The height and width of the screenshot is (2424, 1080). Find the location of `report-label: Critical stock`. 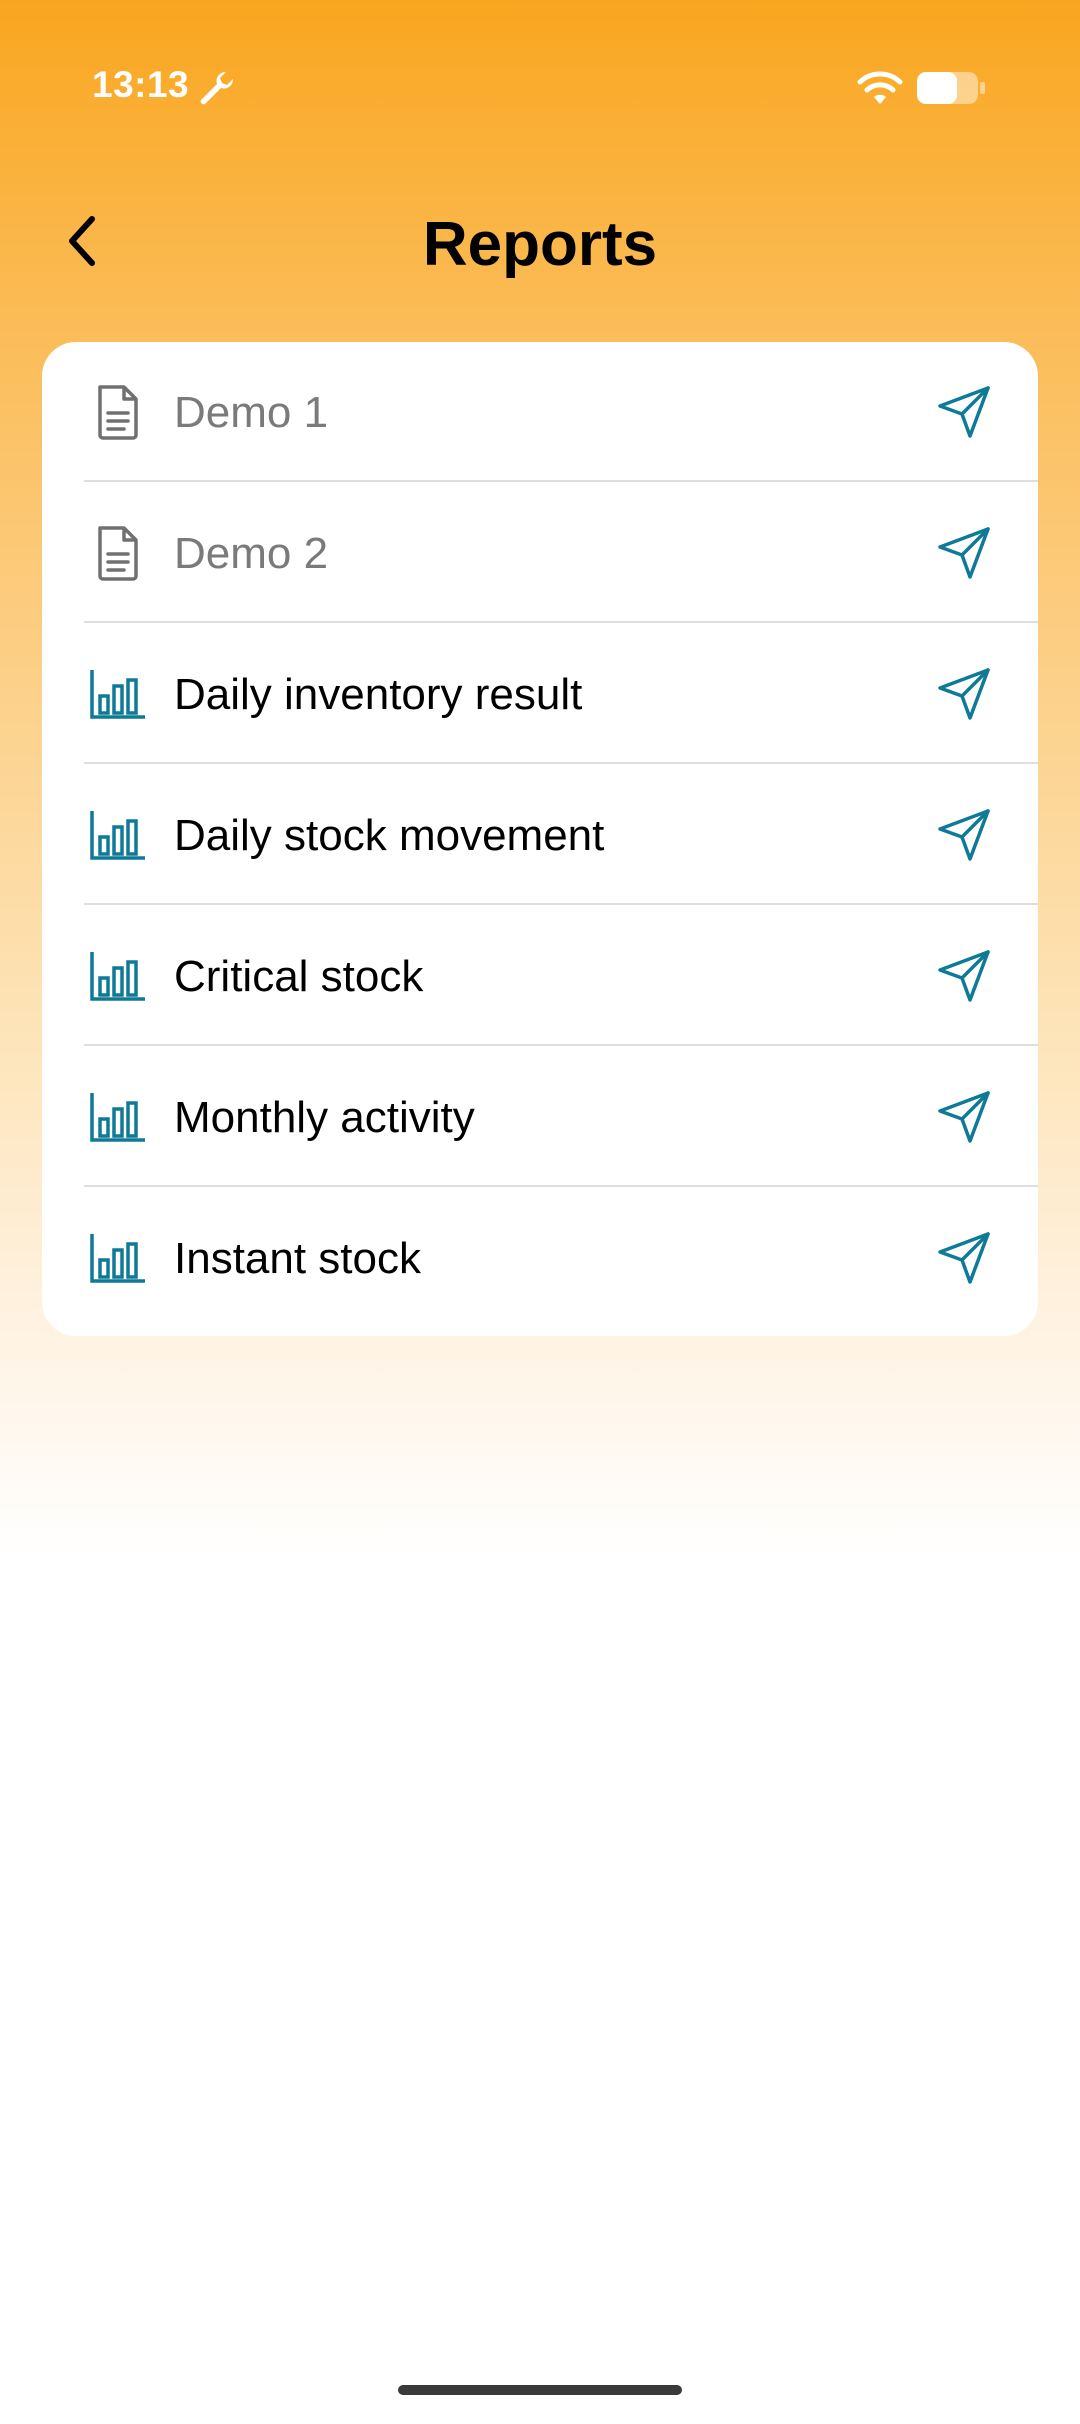

report-label: Critical stock is located at coordinates (299, 976).